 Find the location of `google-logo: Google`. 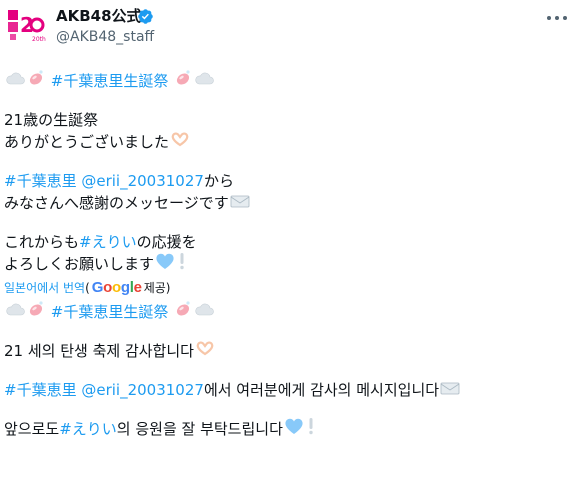

google-logo: Google is located at coordinates (116, 287).